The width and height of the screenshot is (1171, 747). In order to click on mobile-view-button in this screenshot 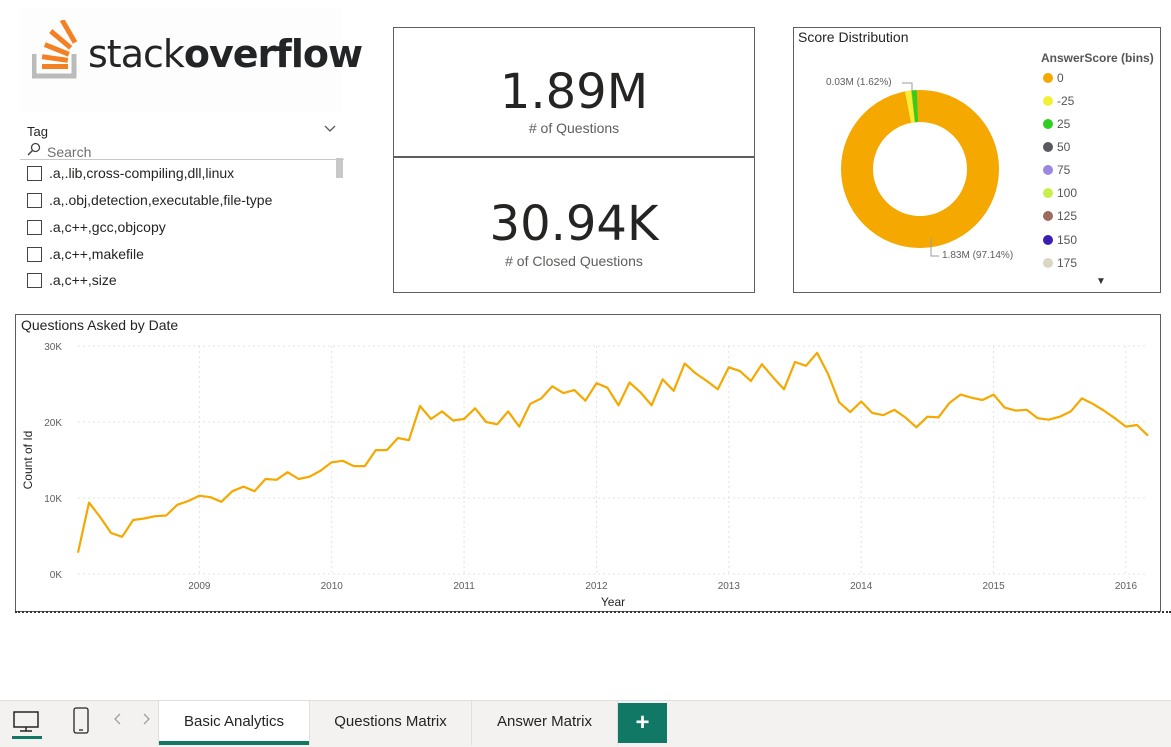, I will do `click(81, 722)`.